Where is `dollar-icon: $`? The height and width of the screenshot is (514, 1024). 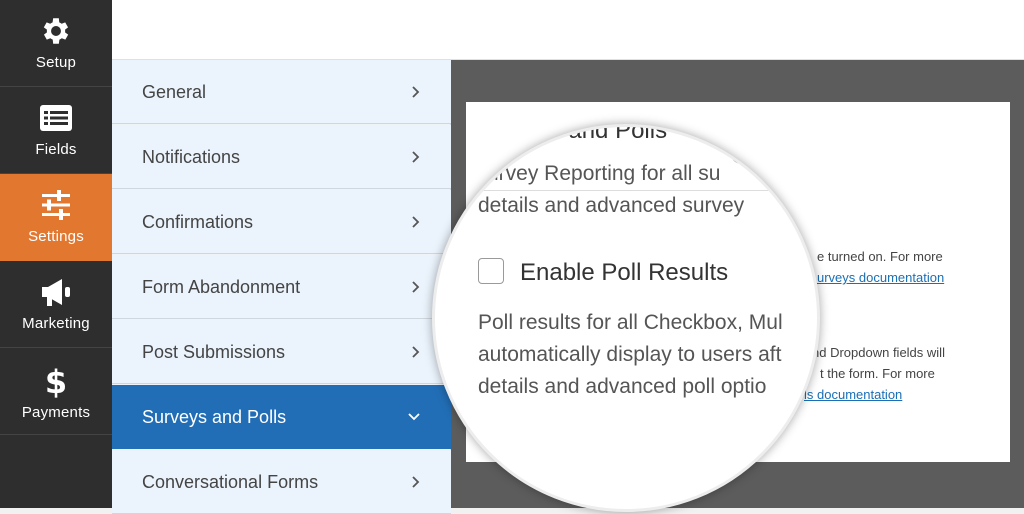 dollar-icon: $ is located at coordinates (56, 380).